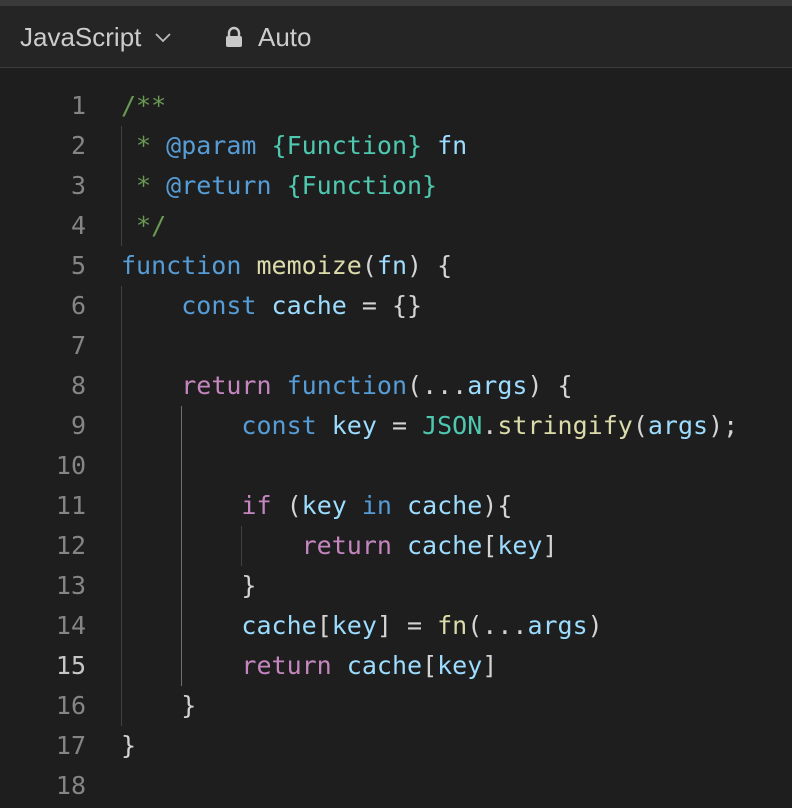  What do you see at coordinates (279, 186) in the screenshot?
I see `code-text: * @return {Function}` at bounding box center [279, 186].